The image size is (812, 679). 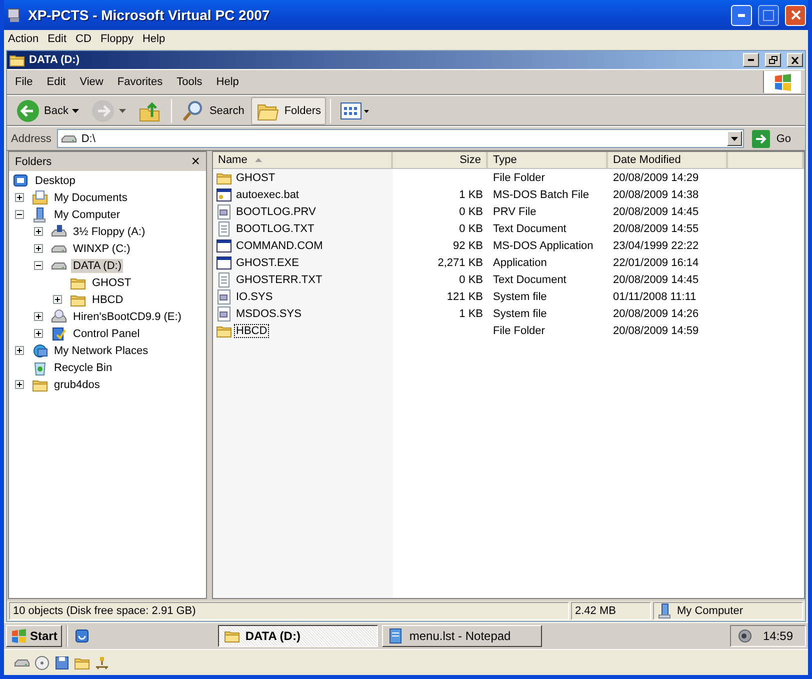 What do you see at coordinates (548, 160) in the screenshot?
I see `column-header: Type` at bounding box center [548, 160].